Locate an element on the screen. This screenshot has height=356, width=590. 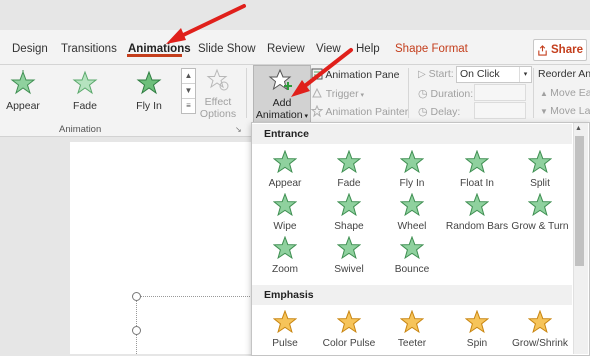
gallery-scroller: ▲ ▼ ≡ is located at coordinates (188, 91).